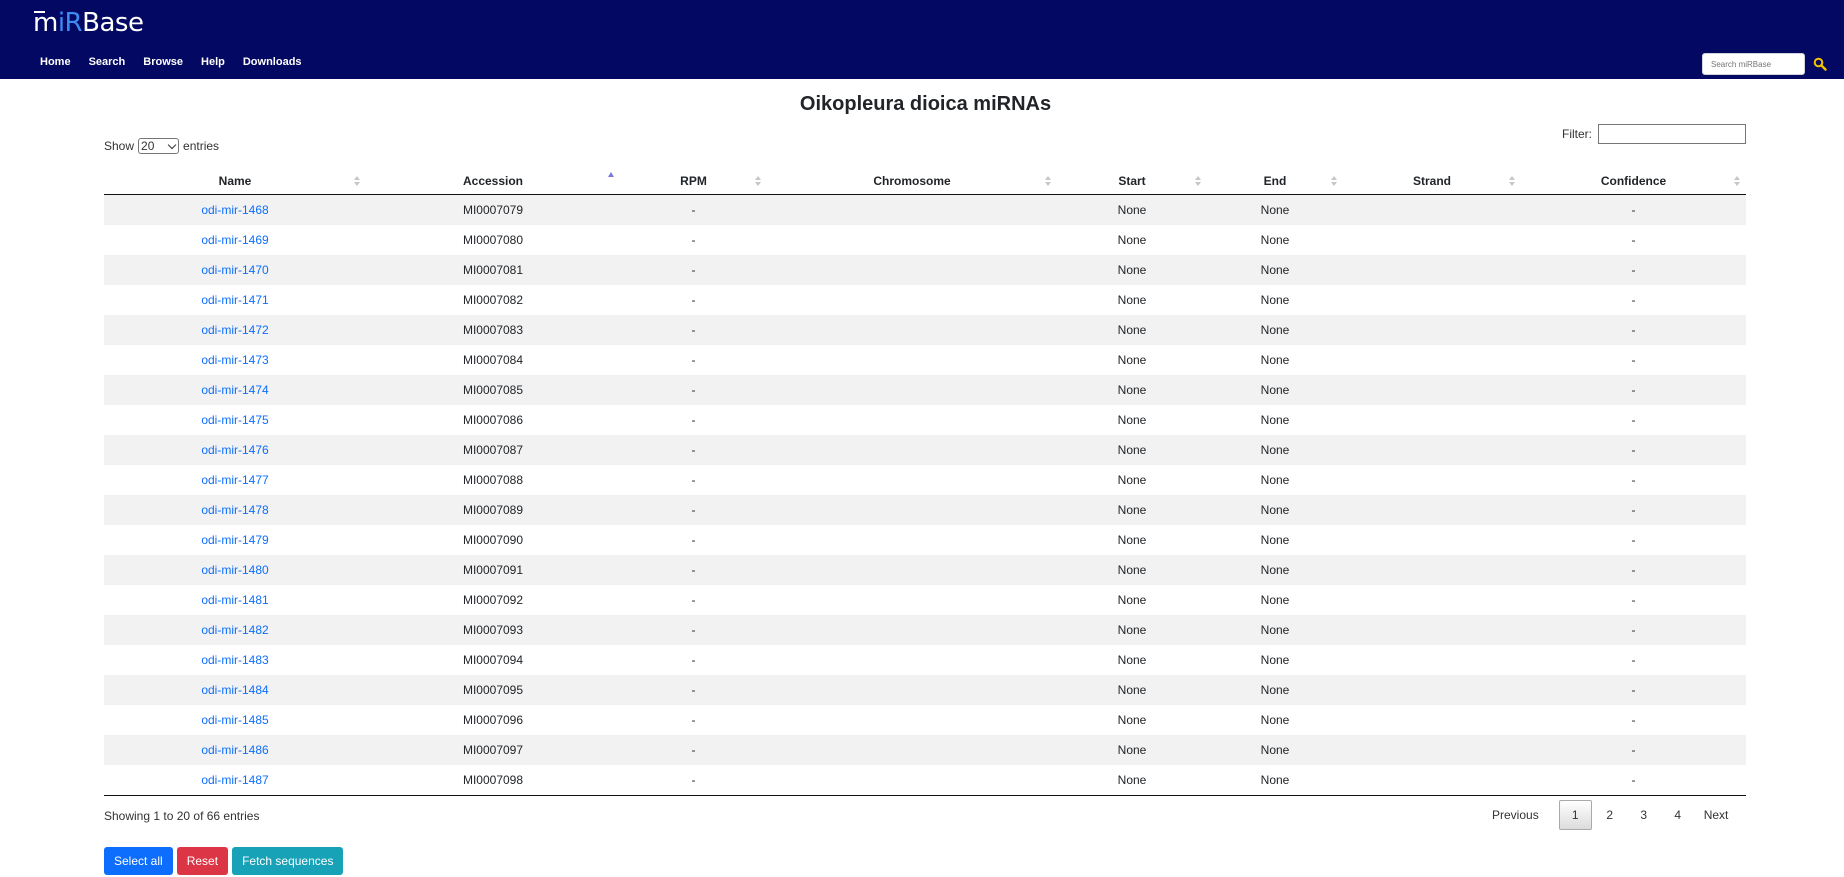 The height and width of the screenshot is (877, 1844). Describe the element at coordinates (234, 240) in the screenshot. I see `mirna-link: odi-mir-1469` at that location.